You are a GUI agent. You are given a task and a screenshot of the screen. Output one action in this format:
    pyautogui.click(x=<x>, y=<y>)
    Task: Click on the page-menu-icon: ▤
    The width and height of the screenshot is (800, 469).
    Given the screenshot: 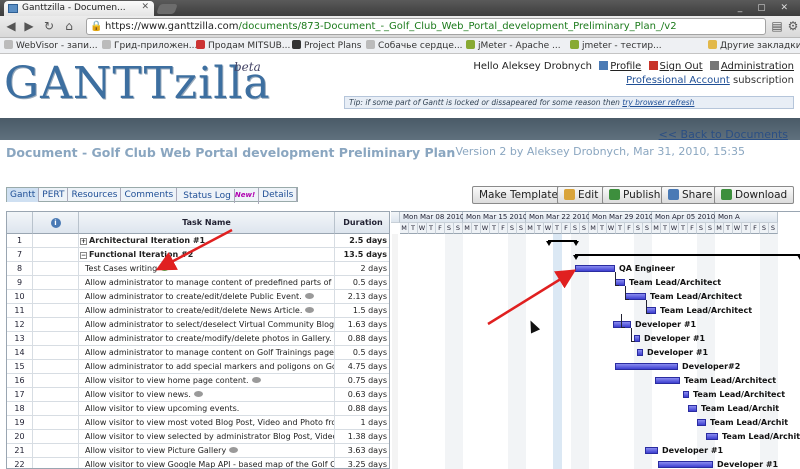 What is the action you would take?
    pyautogui.click(x=777, y=26)
    